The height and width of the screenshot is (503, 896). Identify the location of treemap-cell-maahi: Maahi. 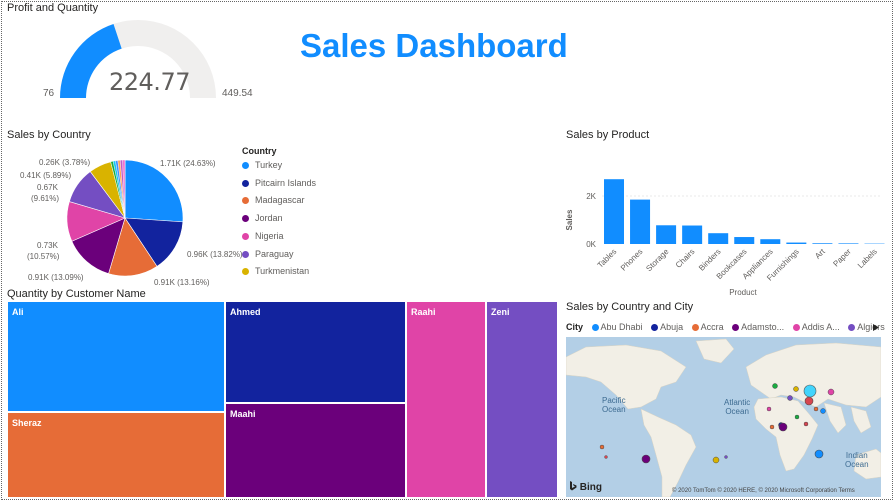
(315, 450).